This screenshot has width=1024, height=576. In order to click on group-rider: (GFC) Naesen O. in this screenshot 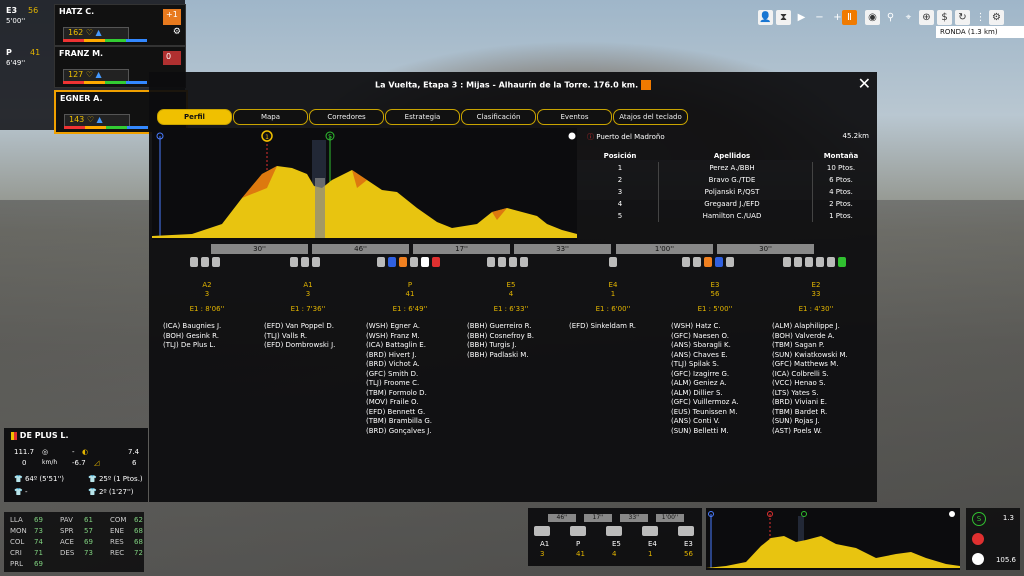, I will do `click(715, 337)`.